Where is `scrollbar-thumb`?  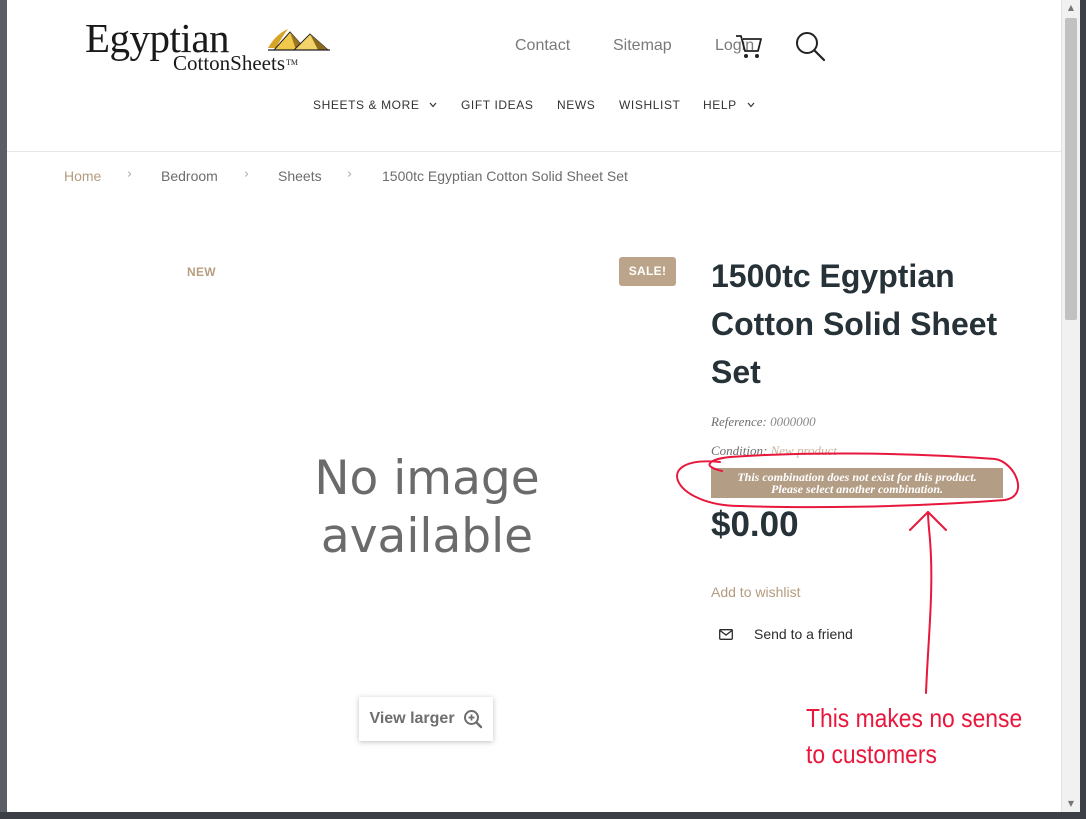 scrollbar-thumb is located at coordinates (1071, 169).